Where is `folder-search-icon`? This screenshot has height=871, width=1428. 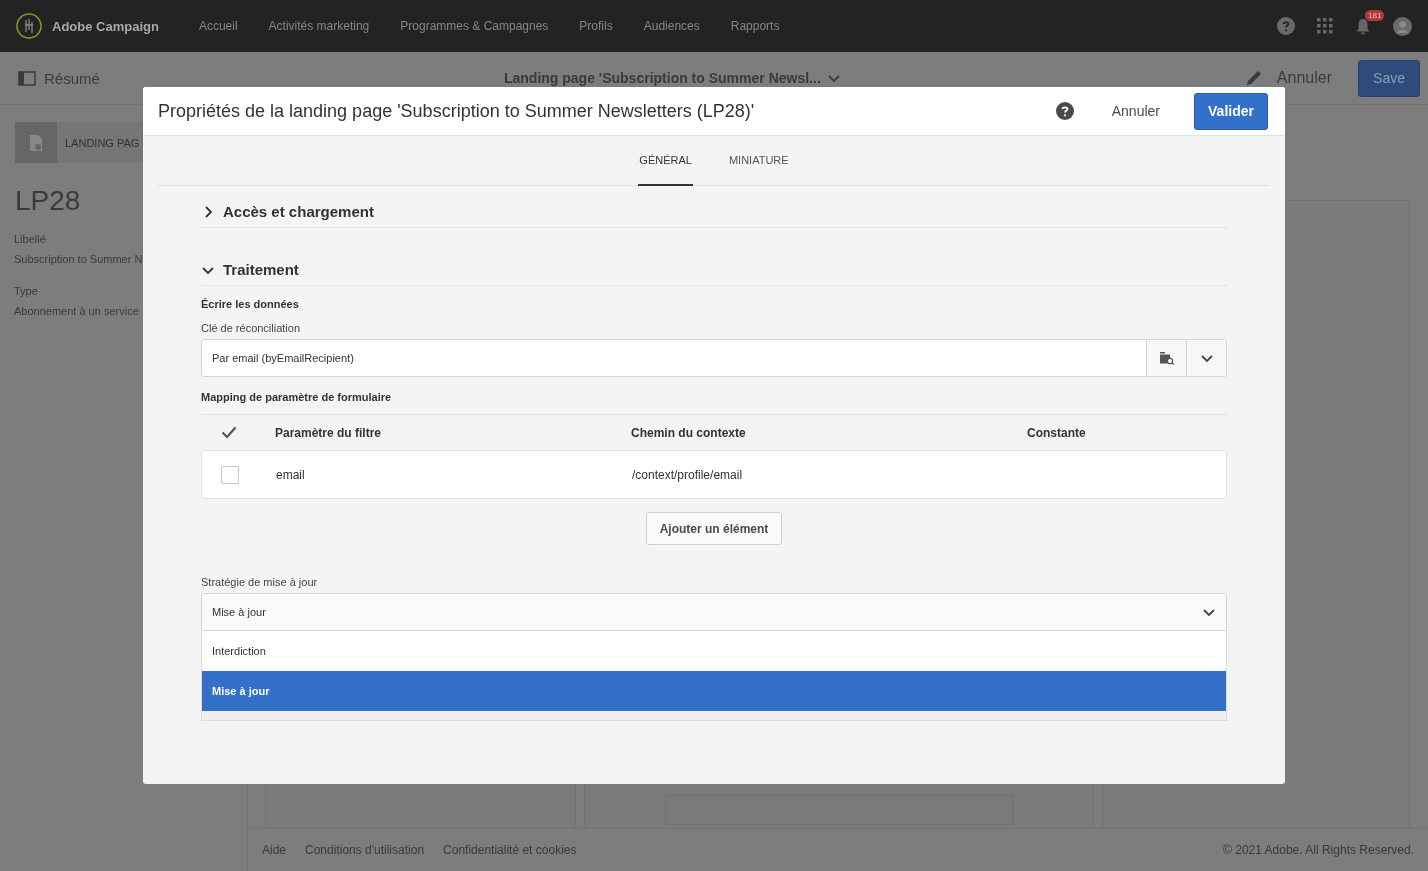 folder-search-icon is located at coordinates (1166, 358).